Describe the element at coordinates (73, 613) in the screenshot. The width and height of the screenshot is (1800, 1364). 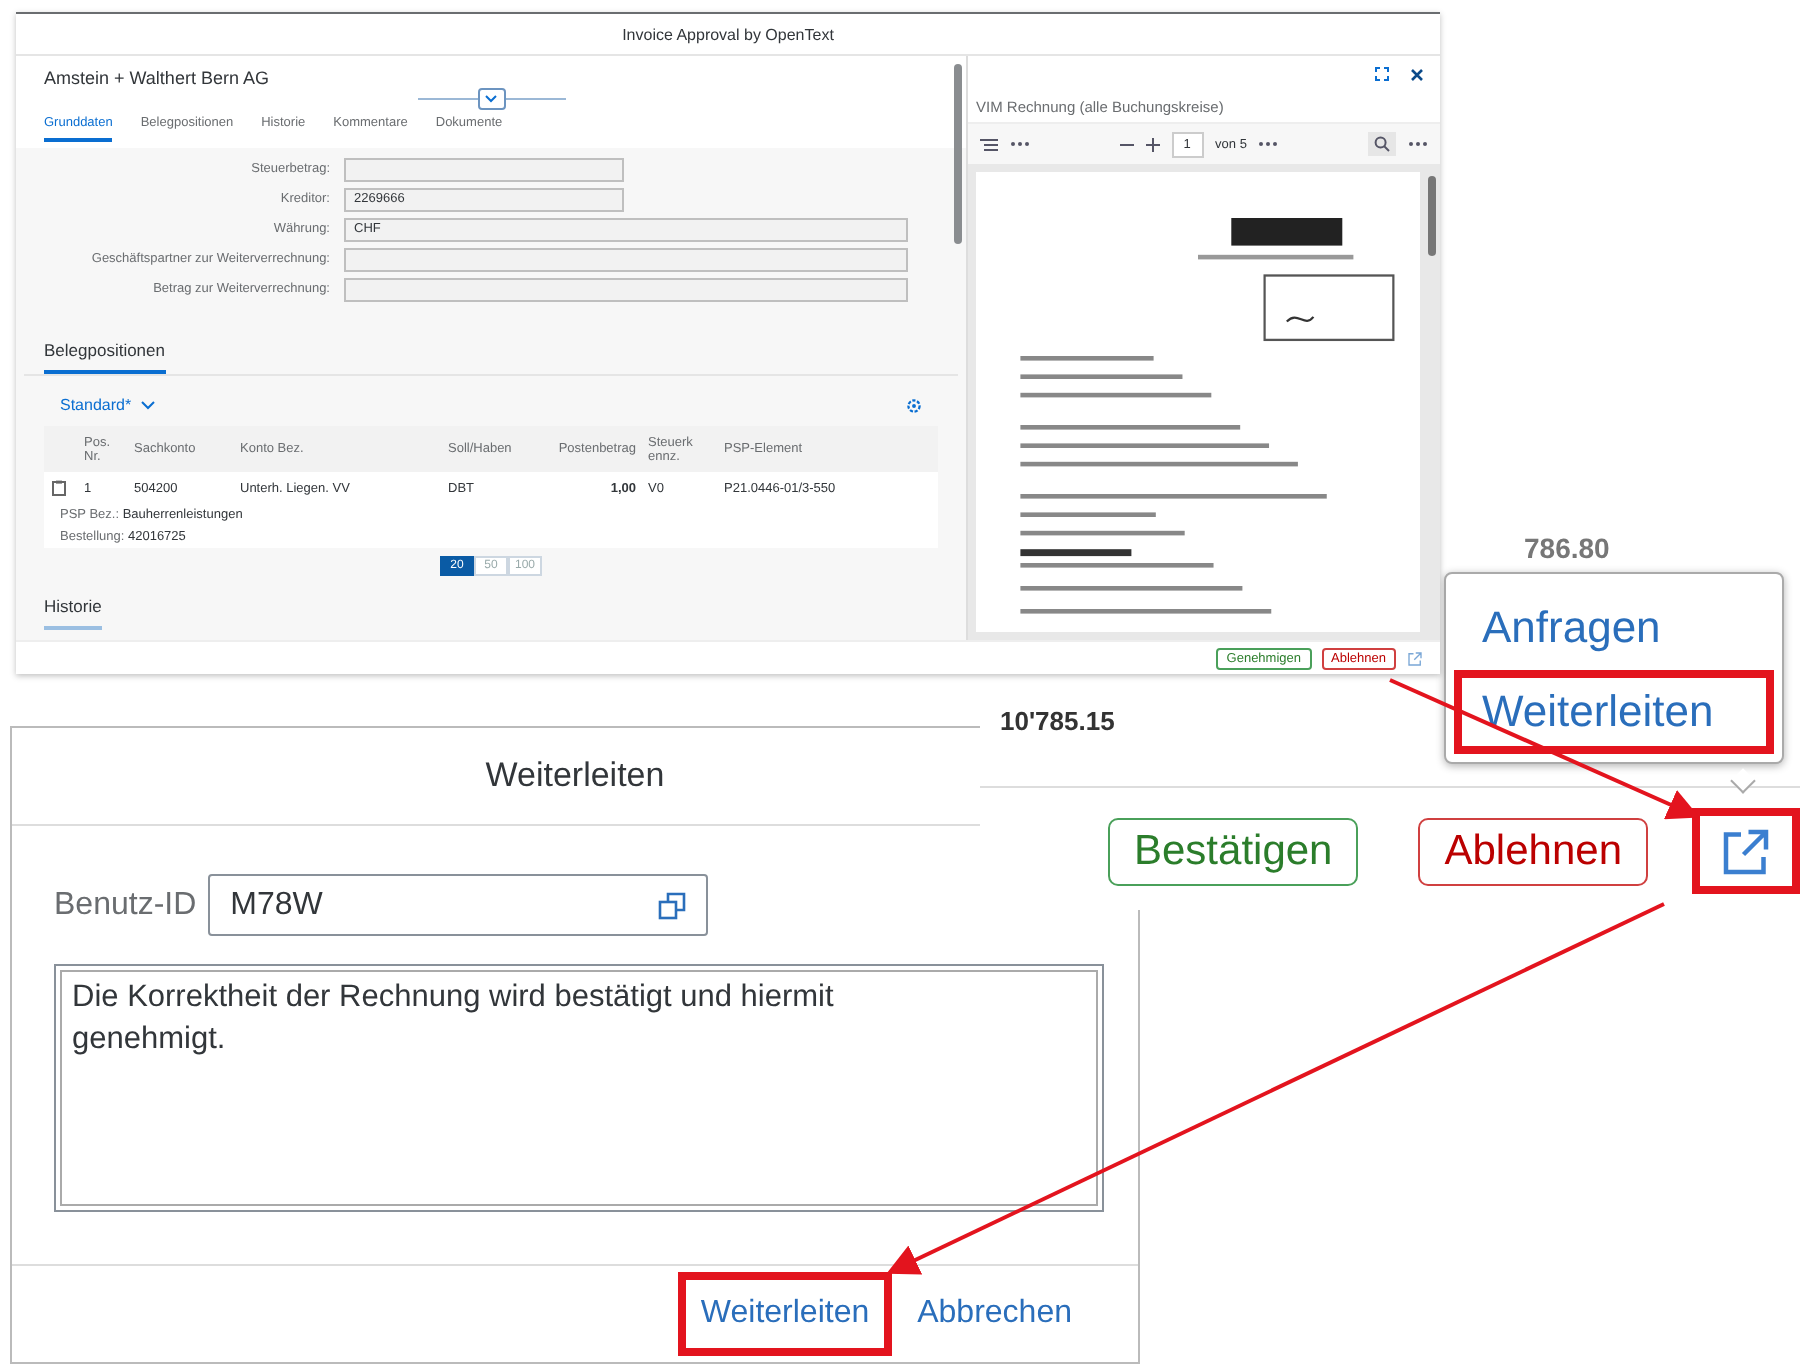
I see `section-title: Historie` at that location.